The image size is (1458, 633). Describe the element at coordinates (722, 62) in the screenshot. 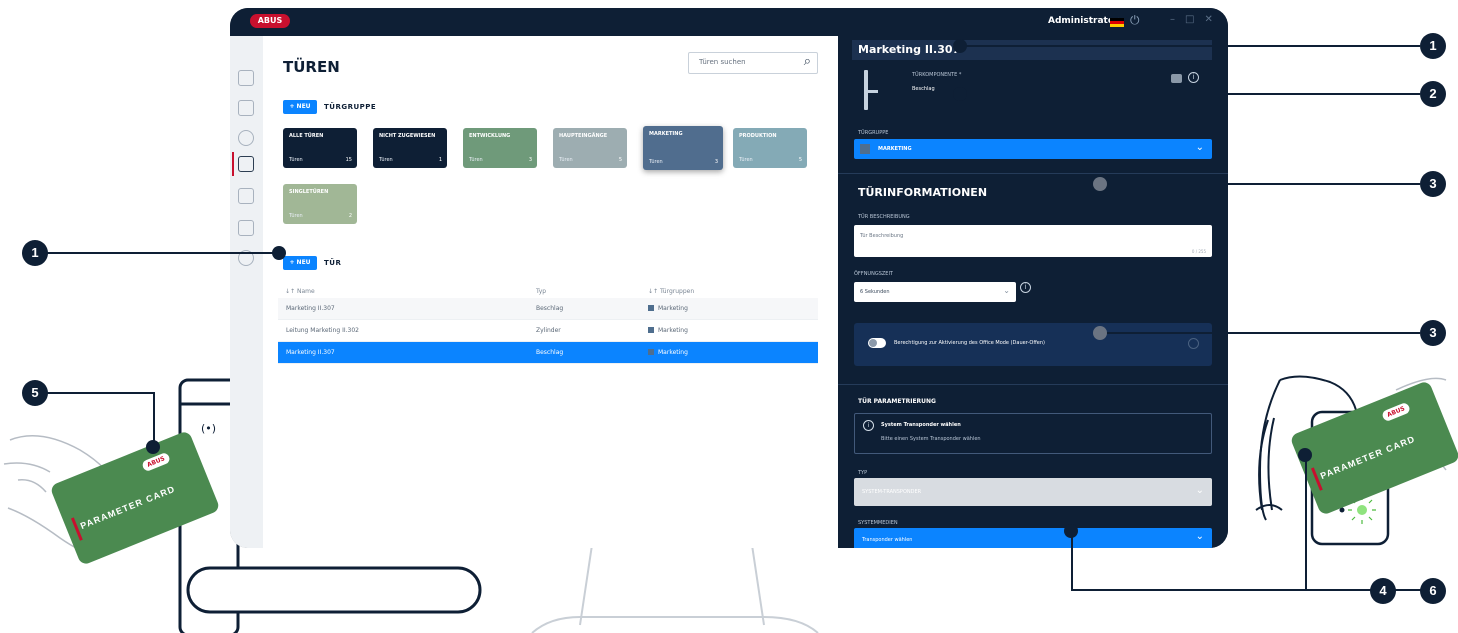

I see `search-placeholder: Türen suchen` at that location.